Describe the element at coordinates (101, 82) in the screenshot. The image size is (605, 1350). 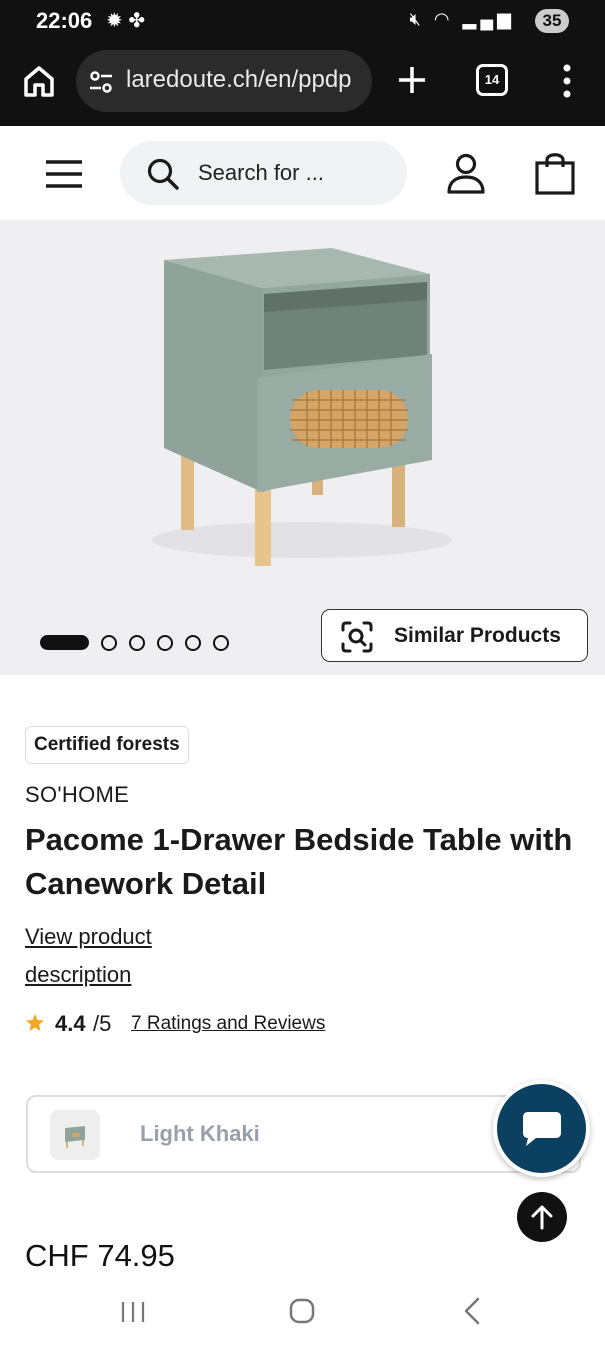
I see `site-settings-icon` at that location.